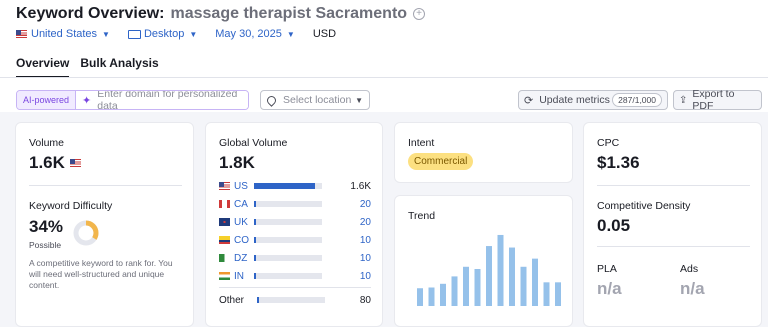  I want to click on location-pin-icon, so click(271, 100).